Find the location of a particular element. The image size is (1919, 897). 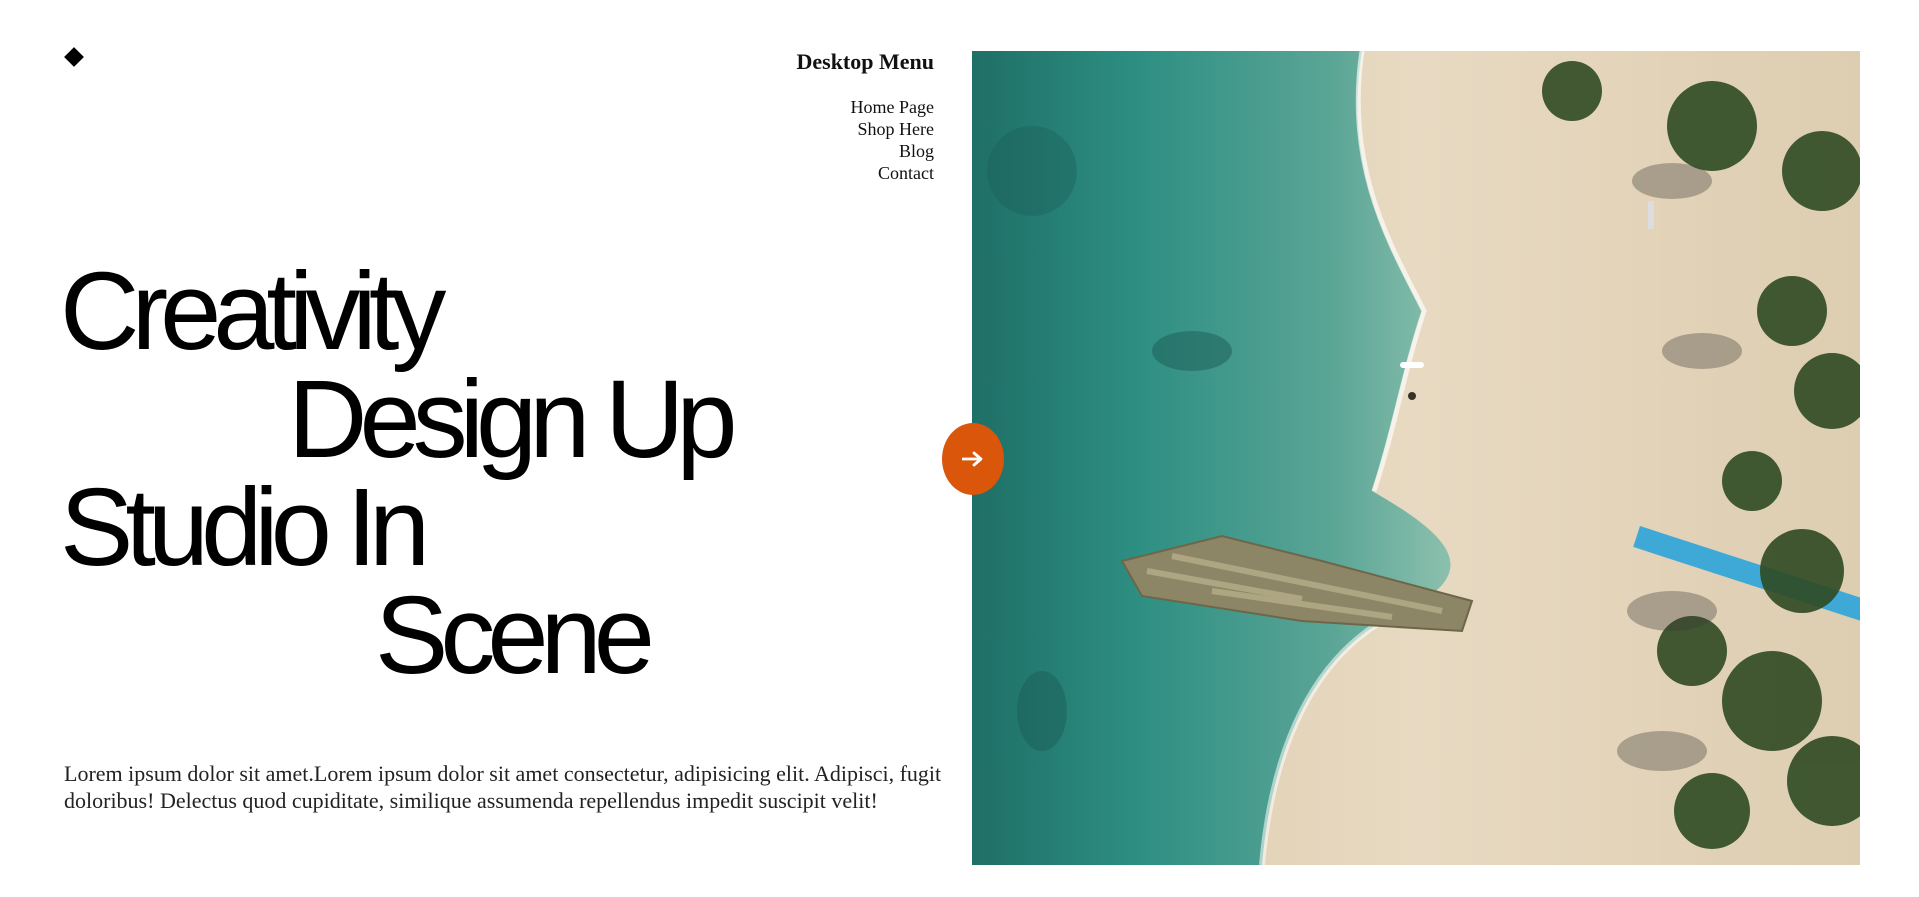

menu-title: Desktop Menu is located at coordinates (865, 61).